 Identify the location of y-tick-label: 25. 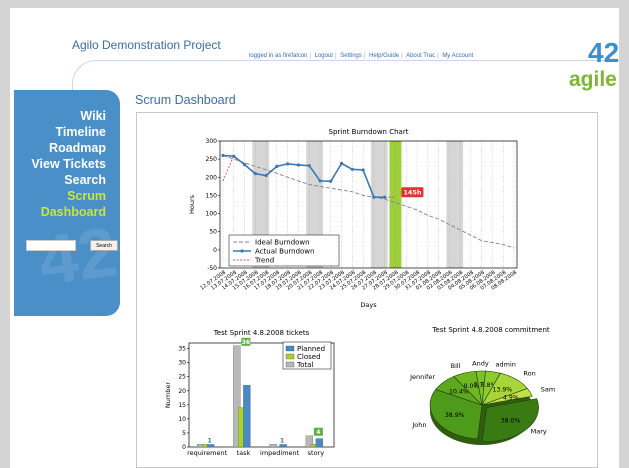
(182, 377).